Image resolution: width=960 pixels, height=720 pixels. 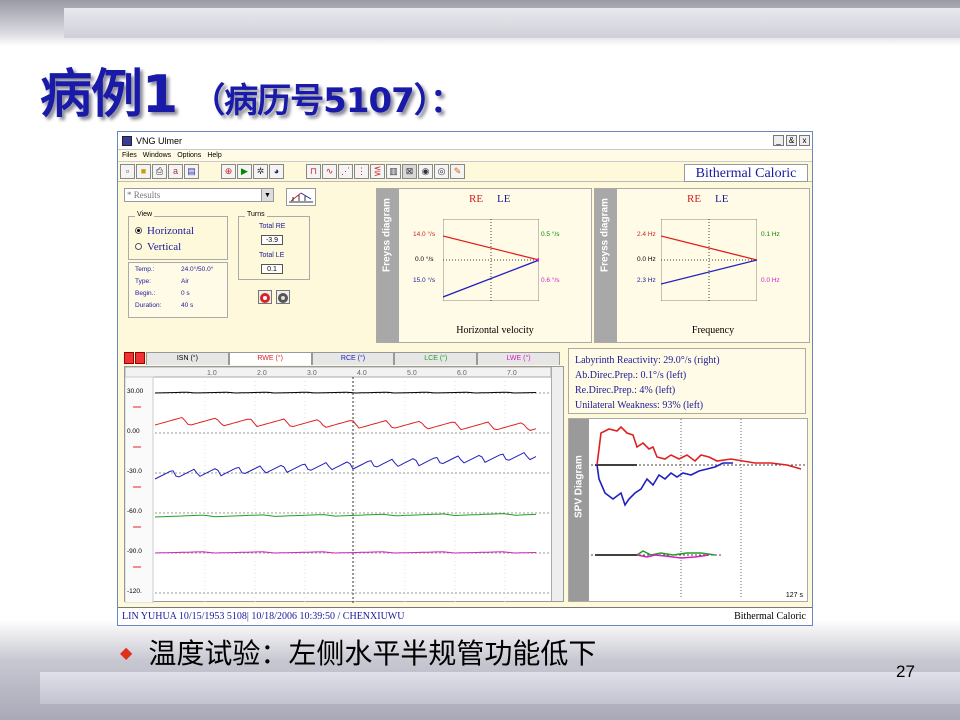 What do you see at coordinates (283, 297) in the screenshot?
I see `settings-dial-icon` at bounding box center [283, 297].